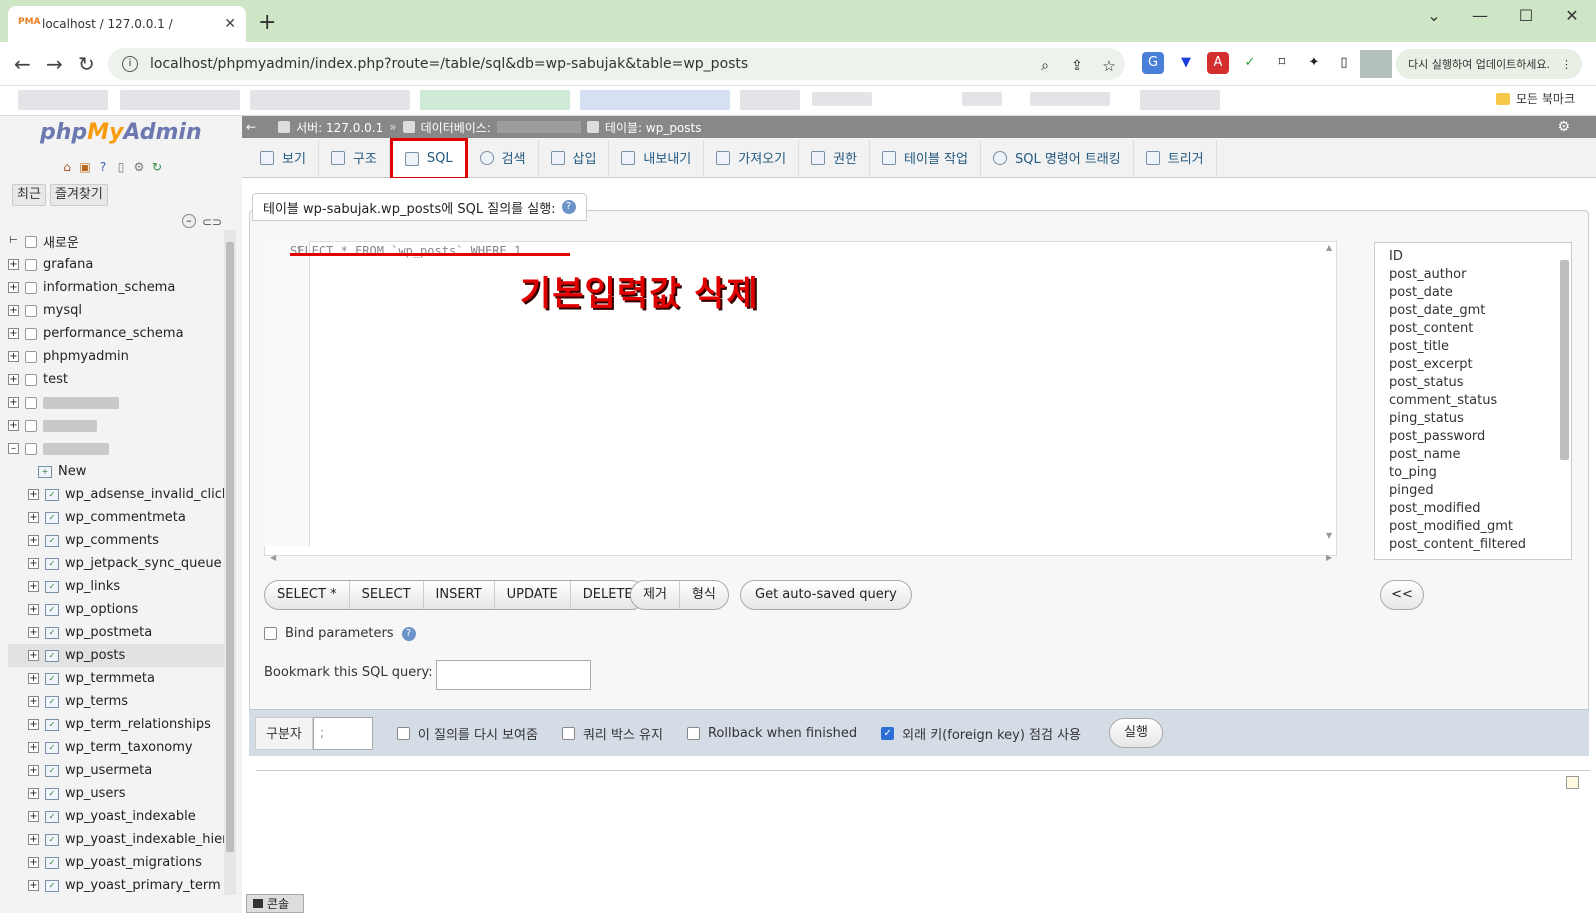 This screenshot has width=1596, height=913. What do you see at coordinates (981, 733) in the screenshot?
I see `fk-check-option: ✓ 외래 키(foreign key) 점검 사용` at bounding box center [981, 733].